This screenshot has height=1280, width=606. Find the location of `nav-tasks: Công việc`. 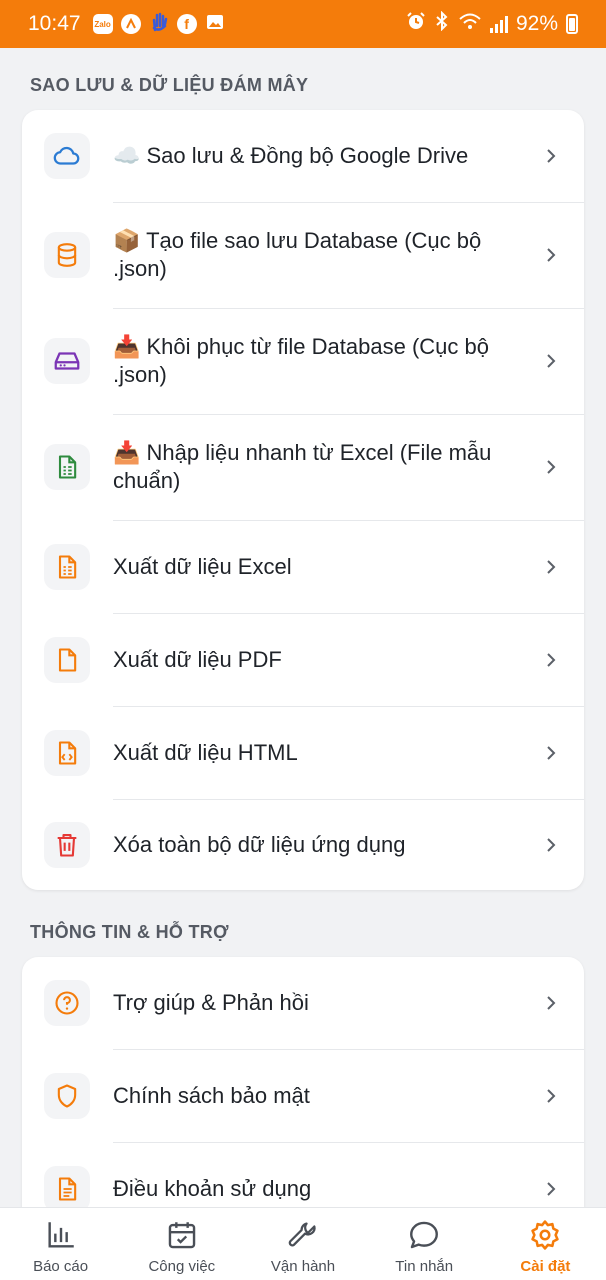

nav-tasks: Công việc is located at coordinates (181, 1244).